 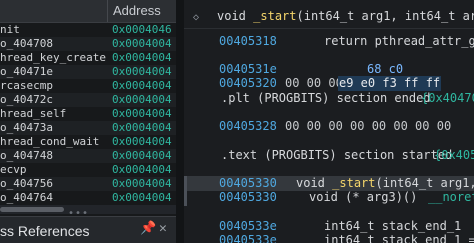 I want to click on symbol-row: hread_key_create 0x0004004, so click(x=88, y=58).